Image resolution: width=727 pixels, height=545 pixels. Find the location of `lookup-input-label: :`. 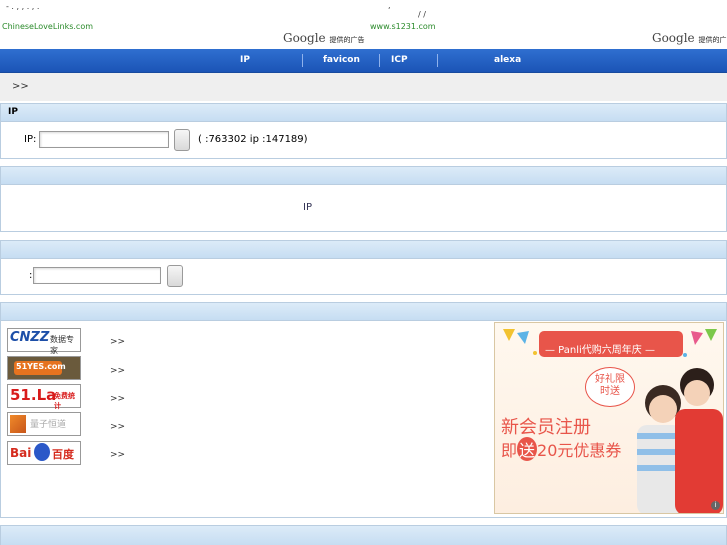

lookup-input-label: : is located at coordinates (31, 275).